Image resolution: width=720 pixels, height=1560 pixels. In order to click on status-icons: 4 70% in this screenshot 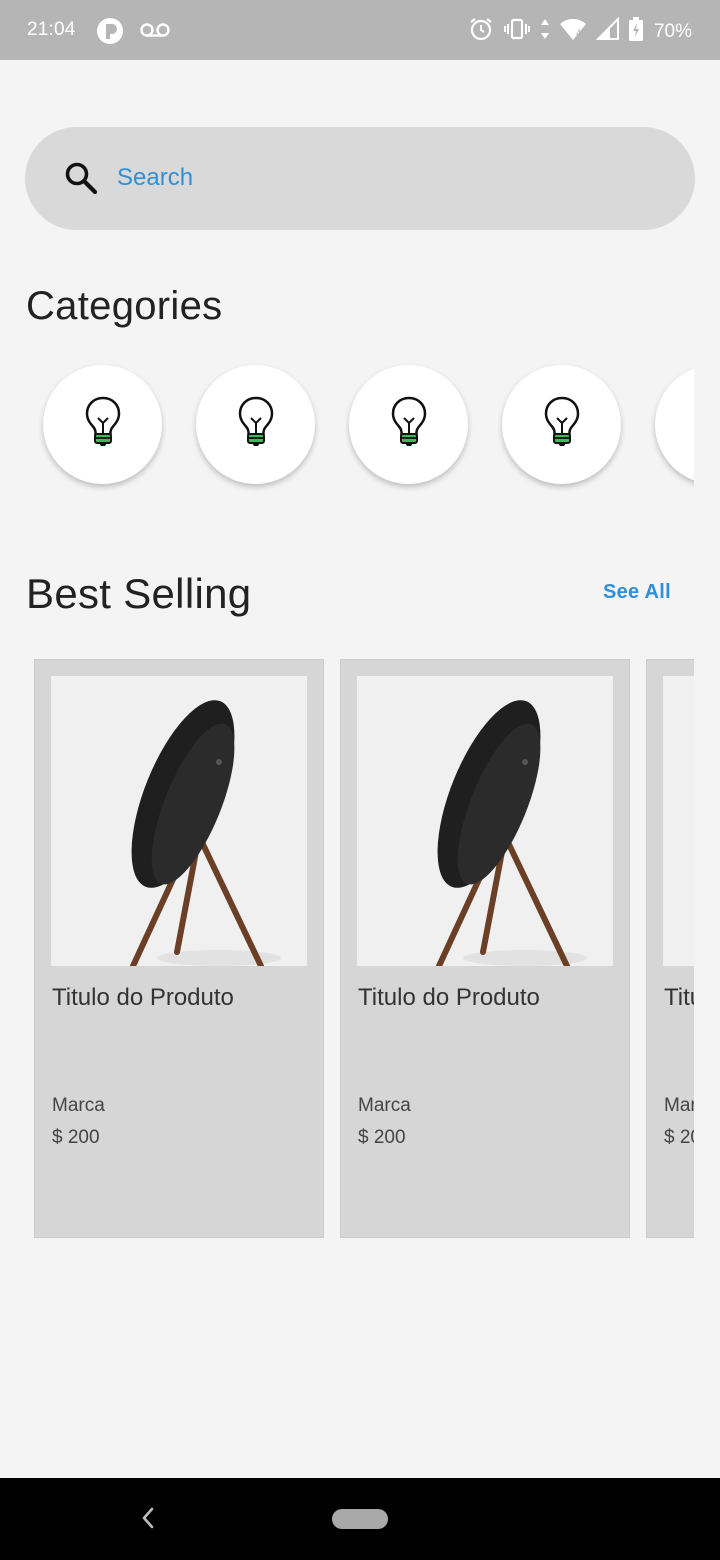, I will do `click(580, 31)`.